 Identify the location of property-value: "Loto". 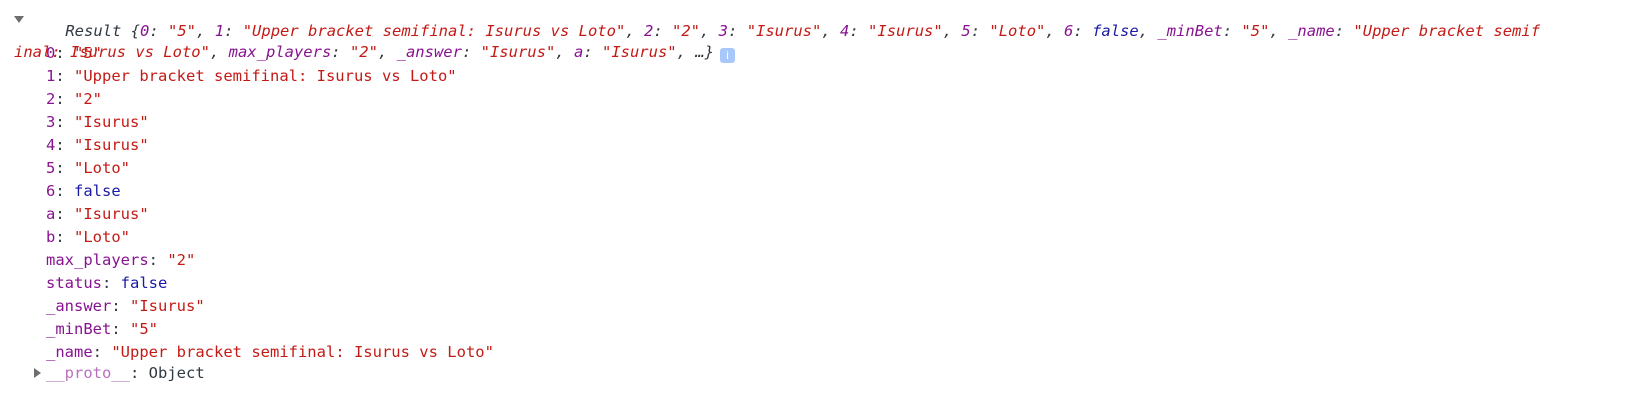
(102, 168).